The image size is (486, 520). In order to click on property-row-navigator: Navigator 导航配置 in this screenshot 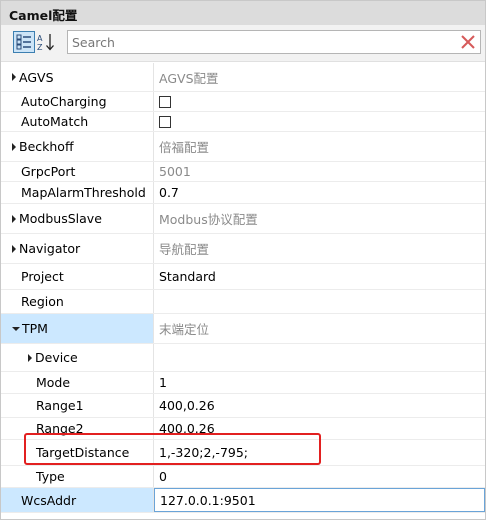, I will do `click(243, 249)`.